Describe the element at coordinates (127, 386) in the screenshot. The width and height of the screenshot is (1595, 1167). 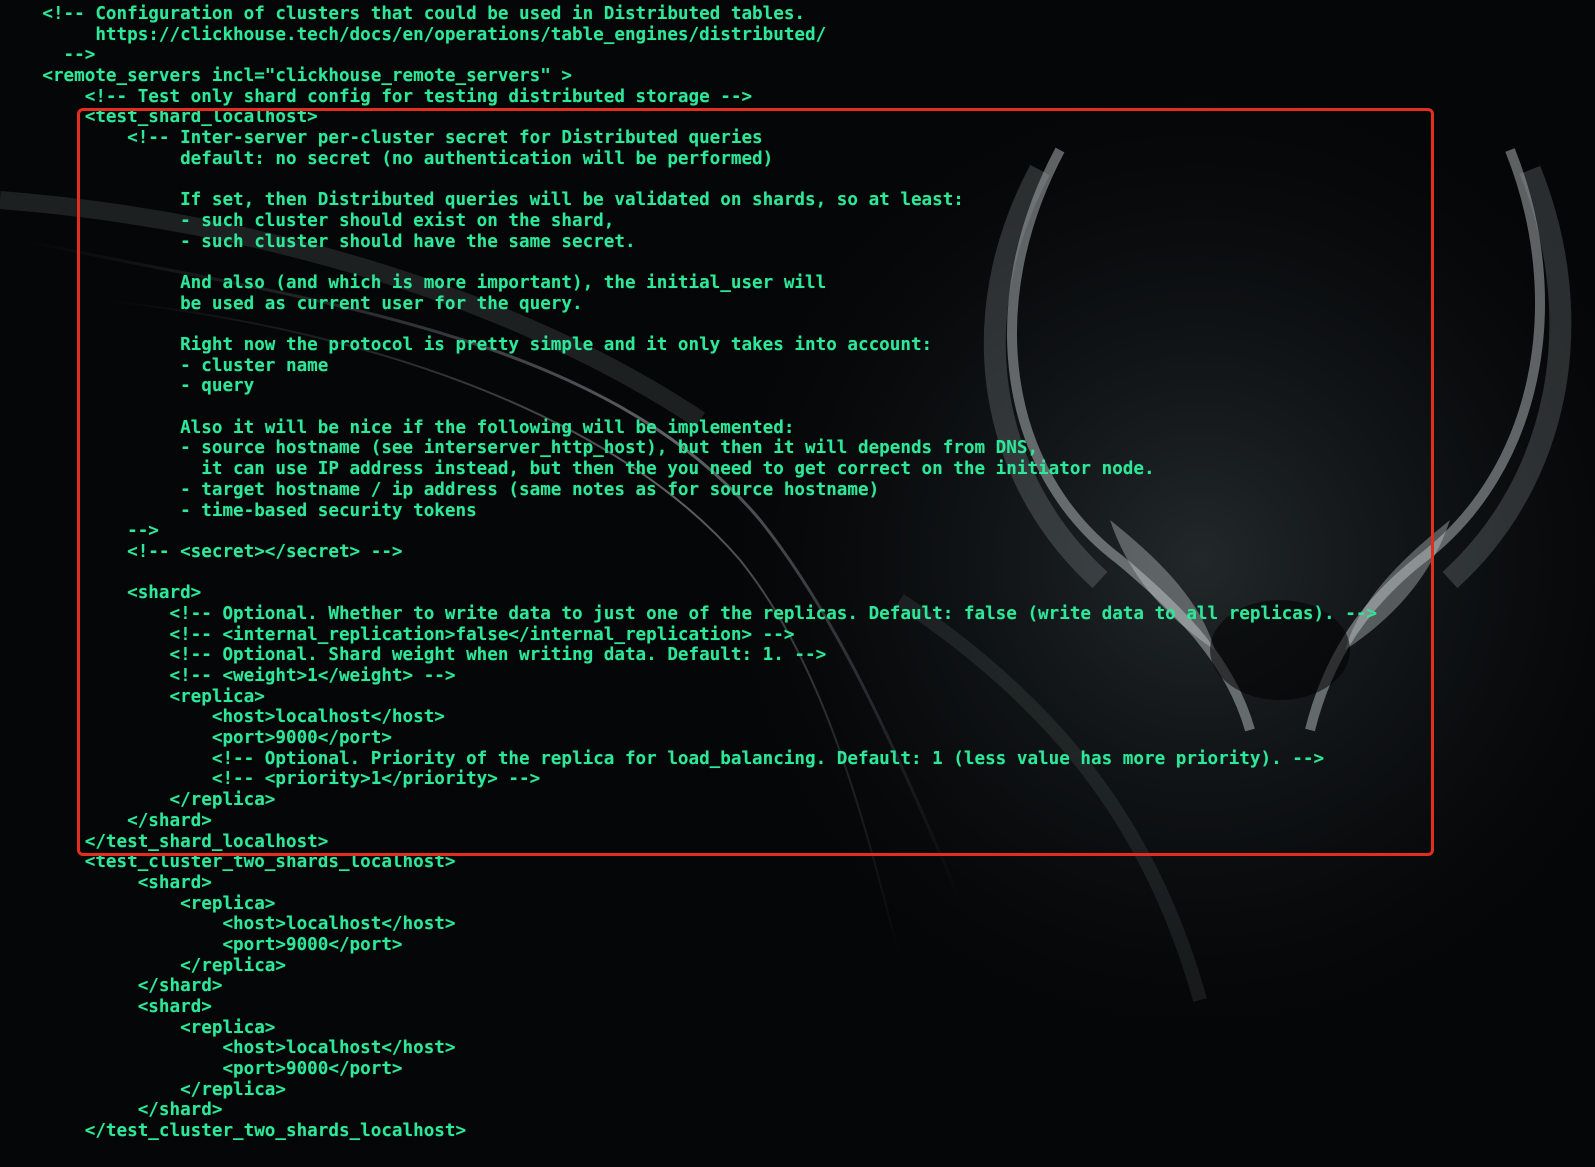
I see `code-line: - query` at that location.